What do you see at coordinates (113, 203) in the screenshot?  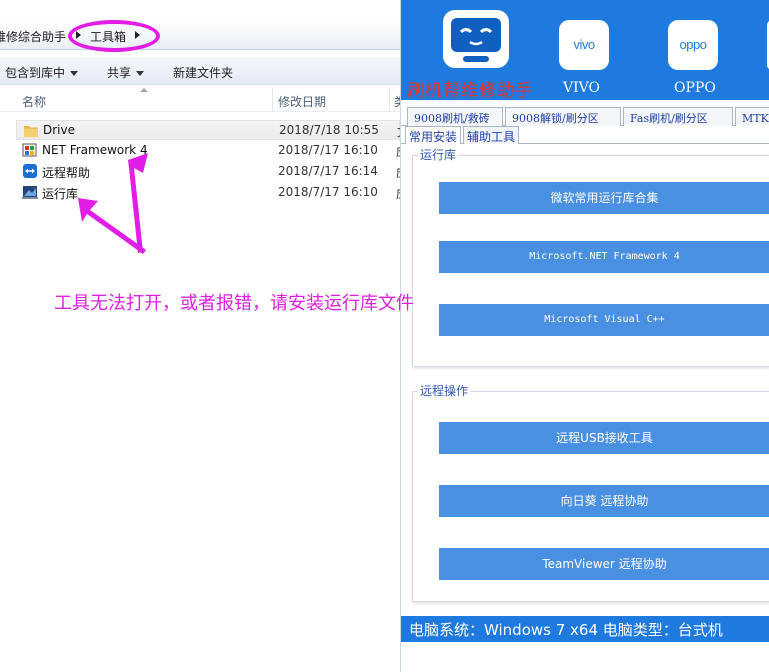 I see `annotation-arrows` at bounding box center [113, 203].